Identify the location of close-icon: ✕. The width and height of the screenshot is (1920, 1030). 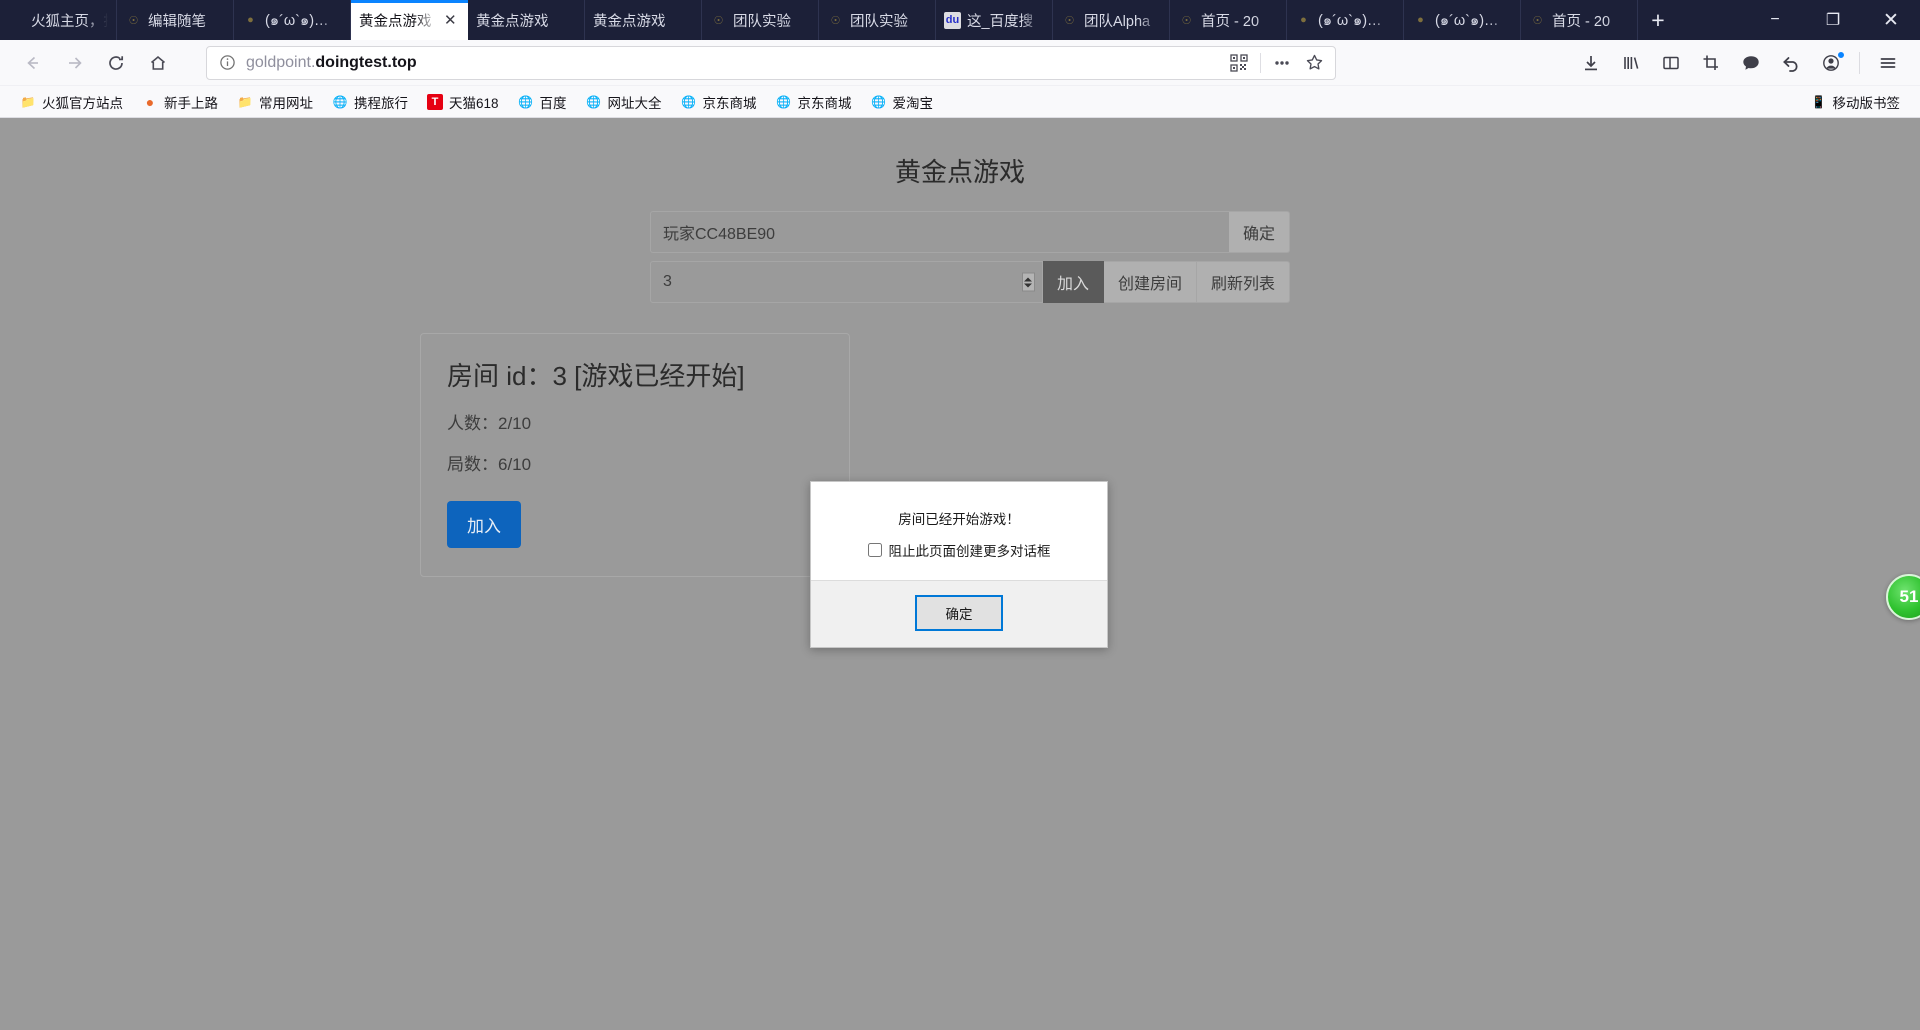
(452, 20).